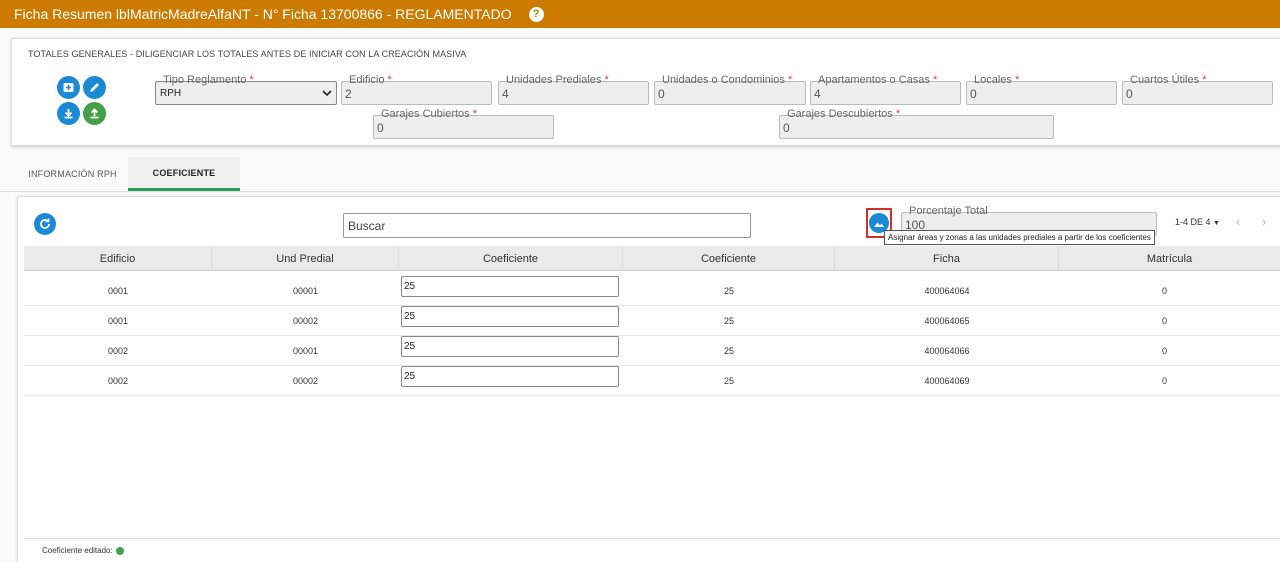  Describe the element at coordinates (119, 550) in the screenshot. I see `edited-status-dot` at that location.